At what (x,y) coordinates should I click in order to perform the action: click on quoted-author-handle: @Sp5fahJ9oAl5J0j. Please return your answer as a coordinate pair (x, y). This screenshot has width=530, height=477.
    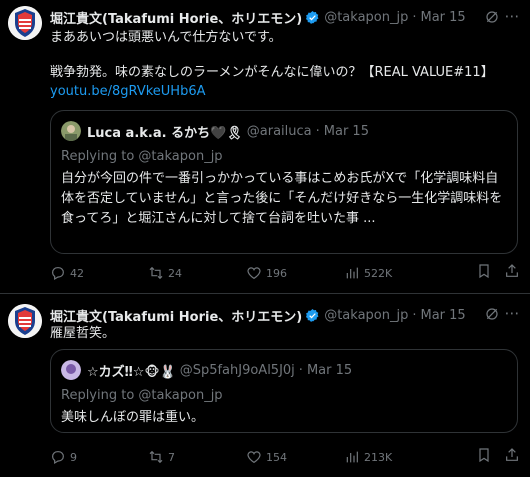
    Looking at the image, I should click on (237, 370).